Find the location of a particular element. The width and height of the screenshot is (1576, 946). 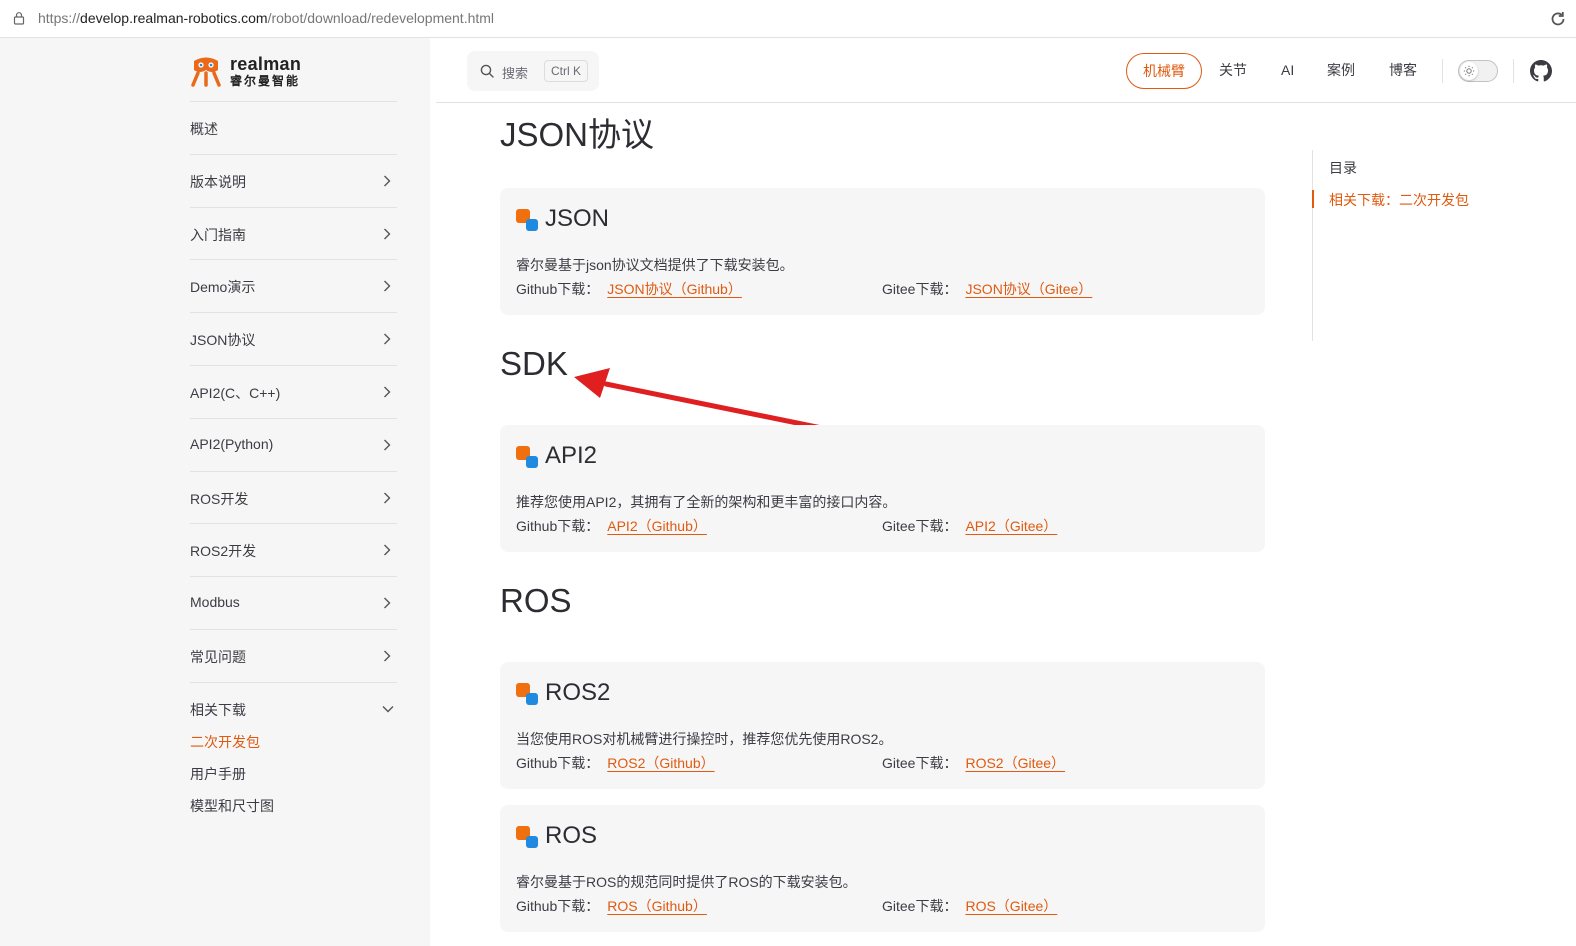

gitee-download-row: Gitee下载： ROS（Gitee） is located at coordinates (970, 906).